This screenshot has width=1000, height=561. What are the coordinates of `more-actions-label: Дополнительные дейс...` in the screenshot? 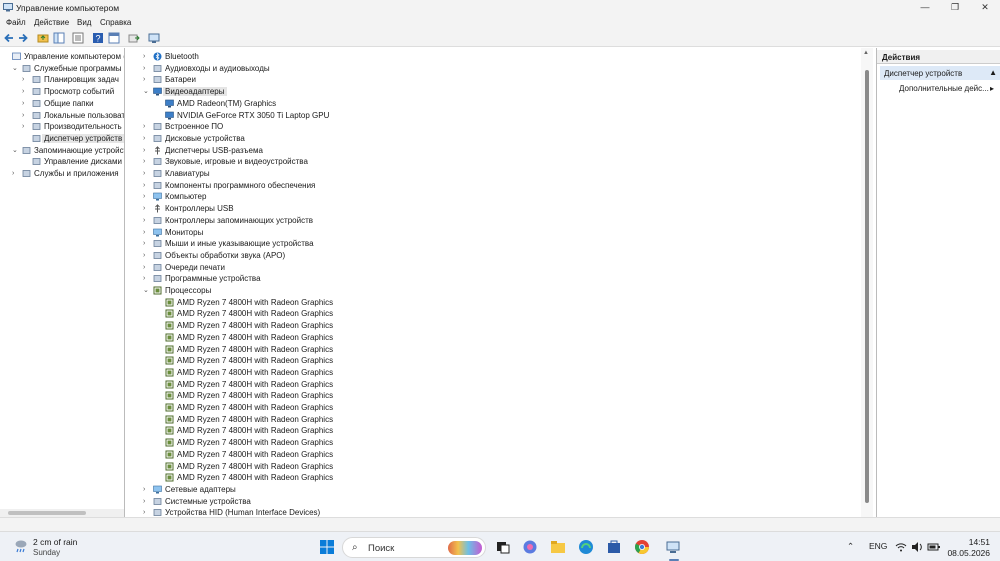 It's located at (944, 88).